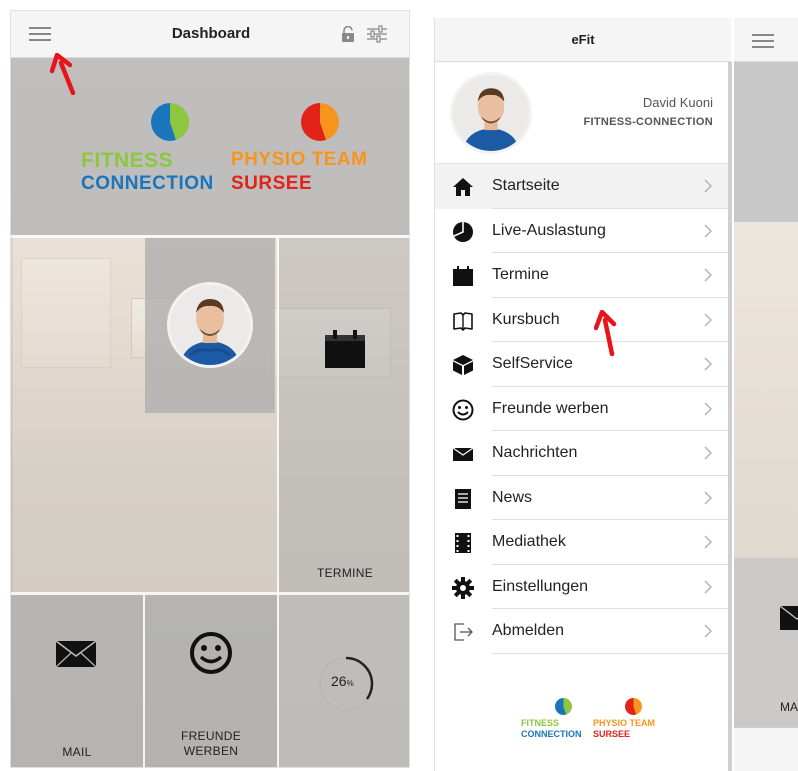 Image resolution: width=798 pixels, height=771 pixels. Describe the element at coordinates (582, 453) in the screenshot. I see `menu-item-nachrichten: Nachrichten` at that location.